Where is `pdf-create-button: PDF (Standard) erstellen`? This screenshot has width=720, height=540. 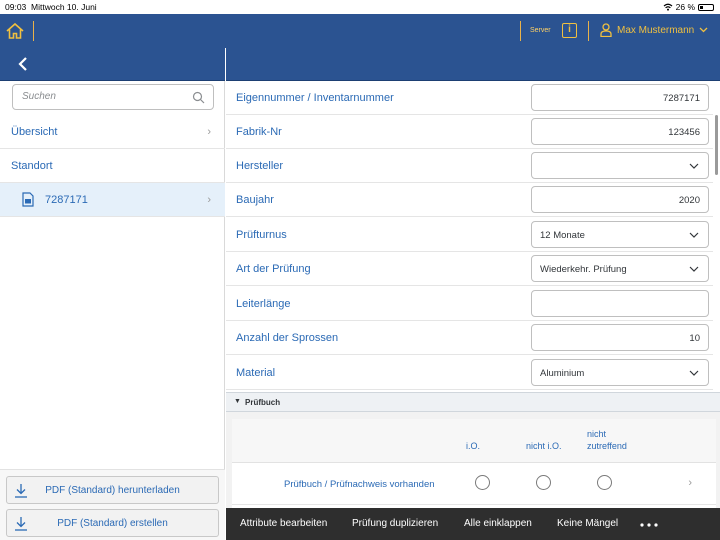
pdf-create-button: PDF (Standard) erstellen is located at coordinates (112, 523).